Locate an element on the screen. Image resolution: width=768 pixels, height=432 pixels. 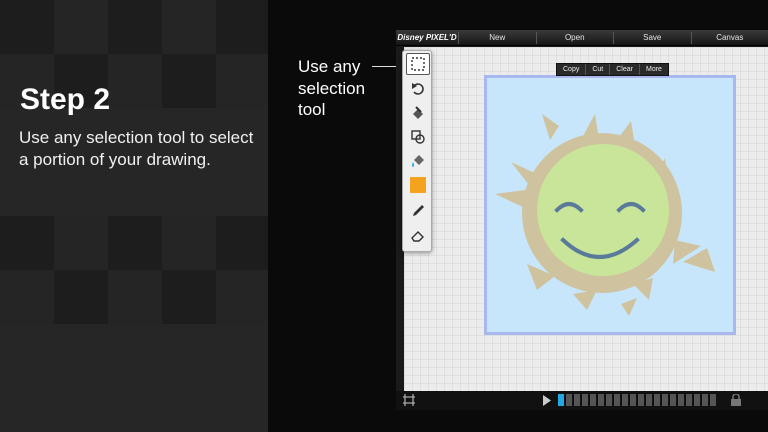
tool-palette is located at coordinates (417, 151).